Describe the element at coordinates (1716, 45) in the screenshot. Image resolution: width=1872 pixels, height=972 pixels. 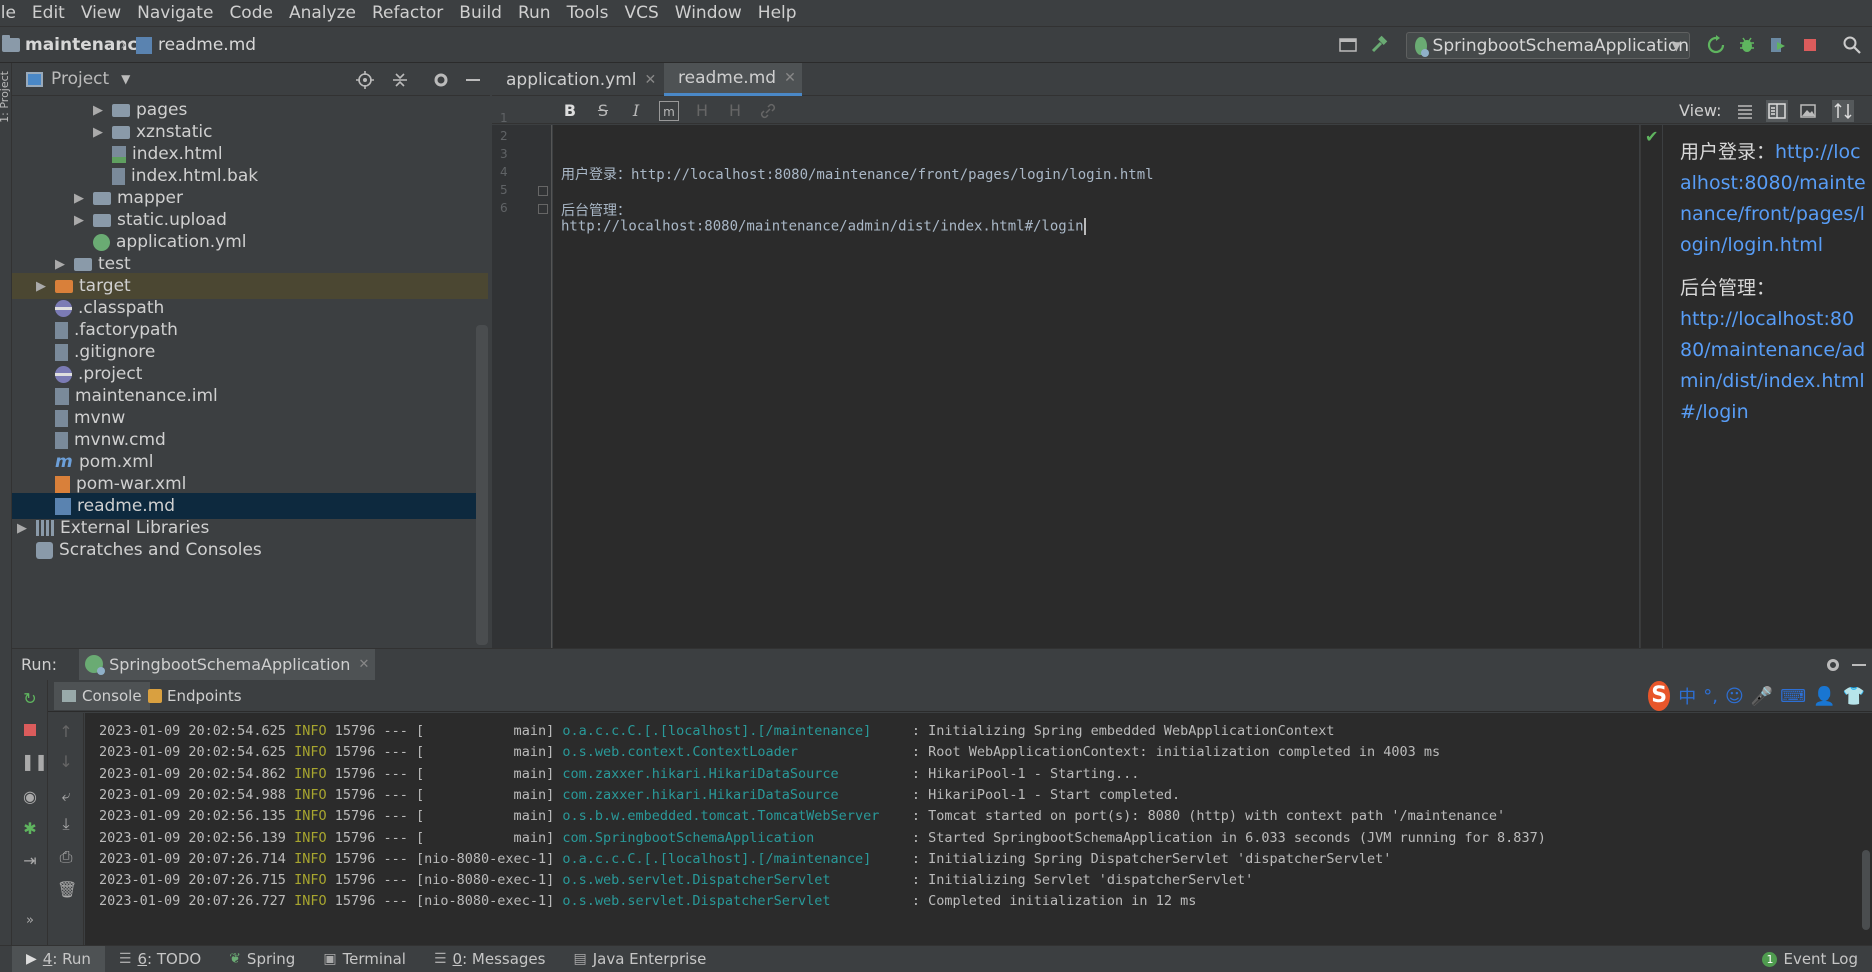
I see `rerun-icon` at that location.